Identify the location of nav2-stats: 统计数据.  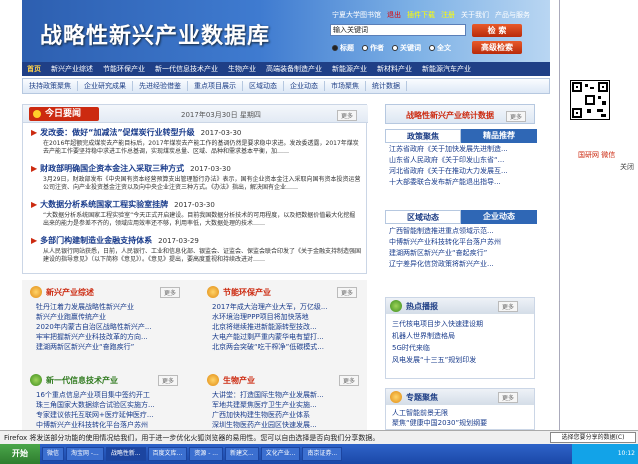
(386, 86).